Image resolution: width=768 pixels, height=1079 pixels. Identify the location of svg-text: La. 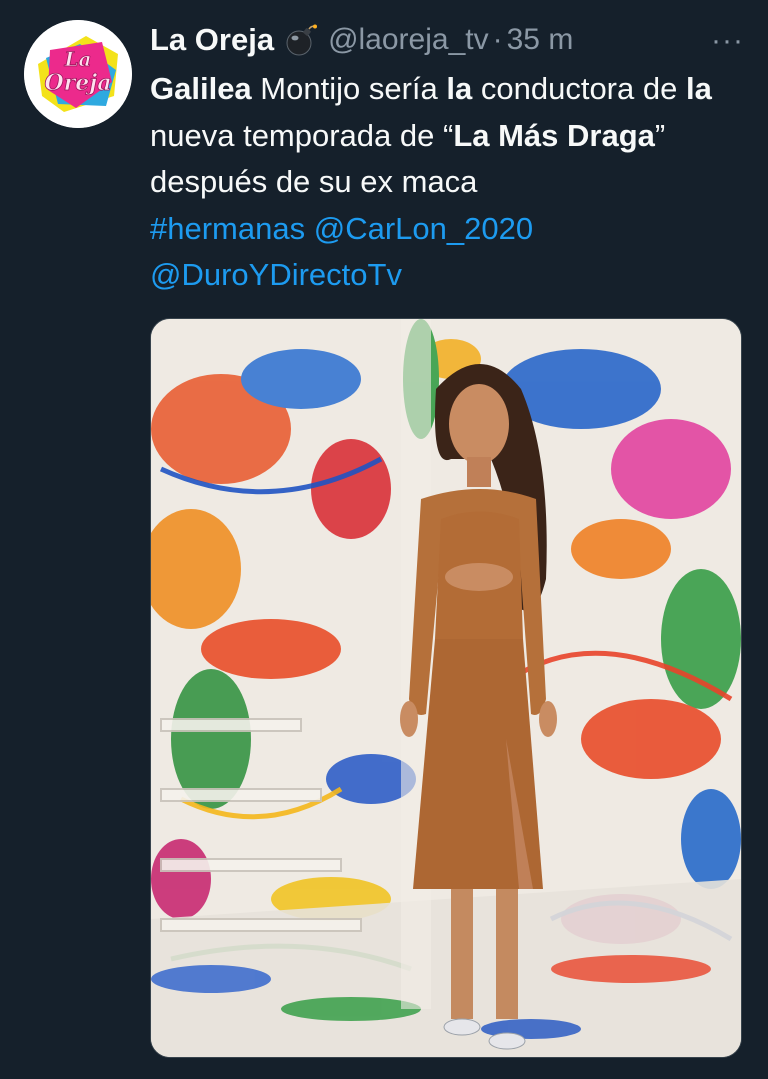
(77, 59).